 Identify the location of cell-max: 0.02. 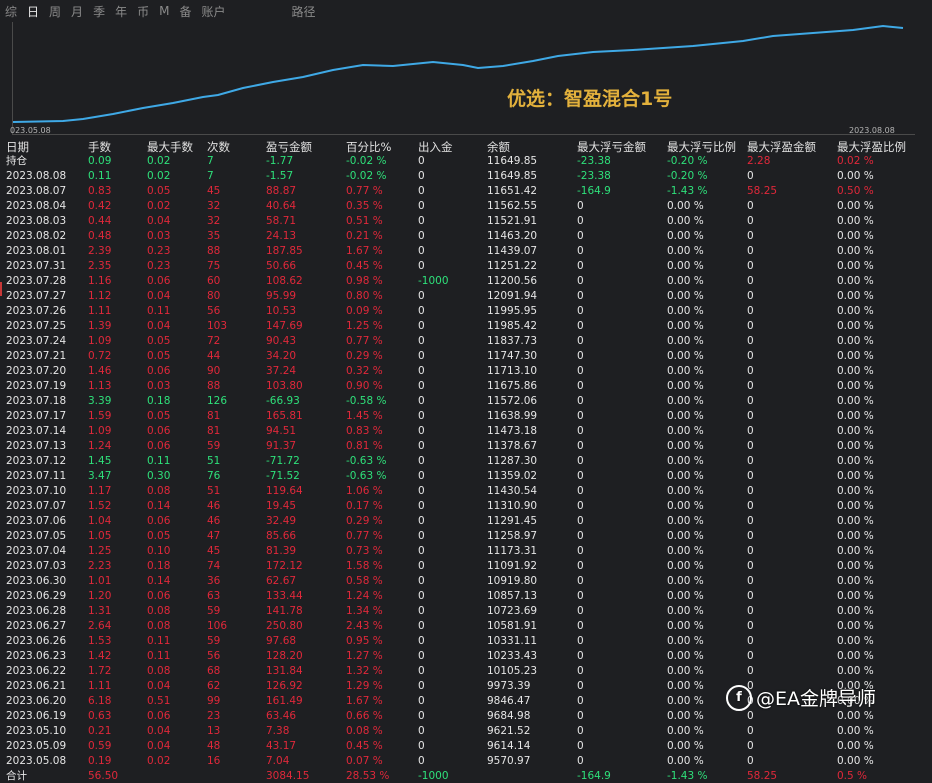
(159, 161).